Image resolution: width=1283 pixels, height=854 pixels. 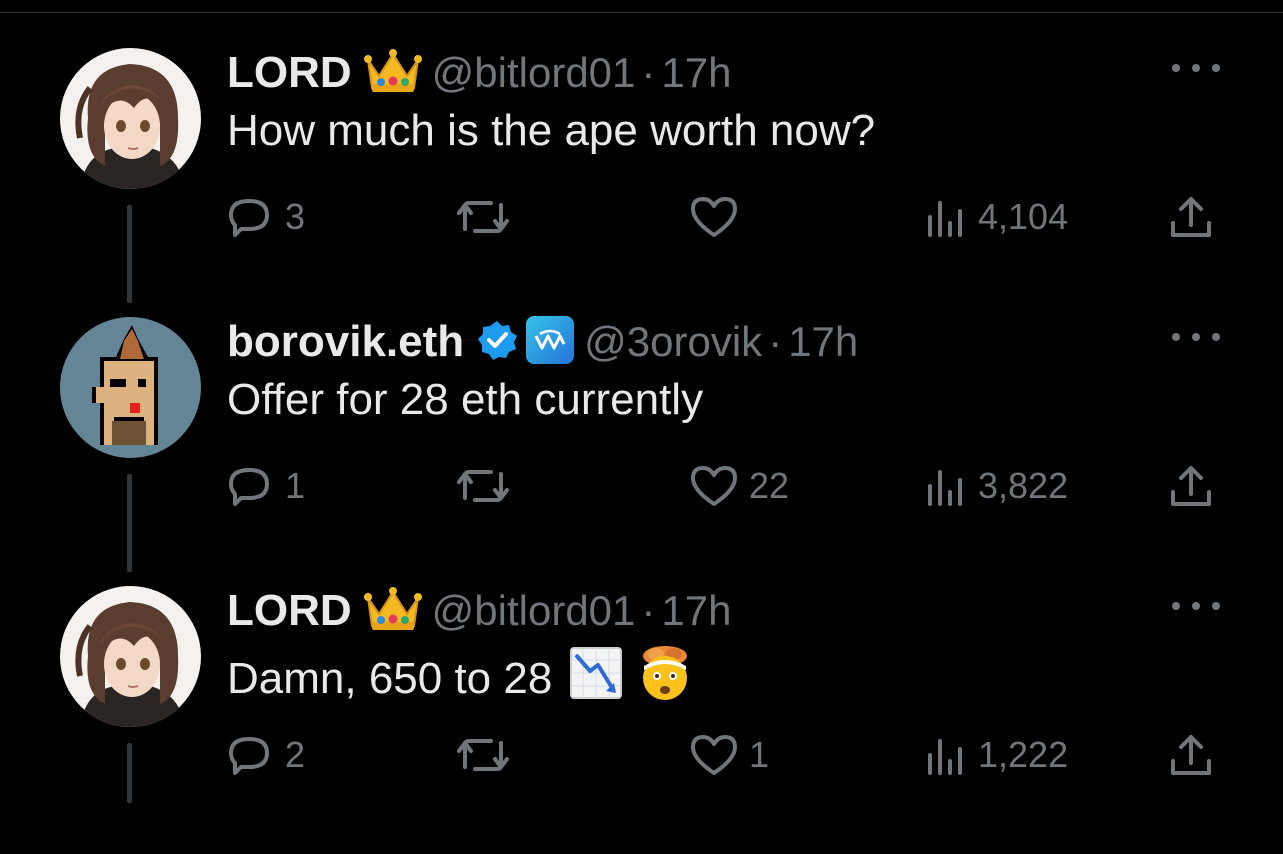 What do you see at coordinates (673, 342) in the screenshot?
I see `username: @3orovik` at bounding box center [673, 342].